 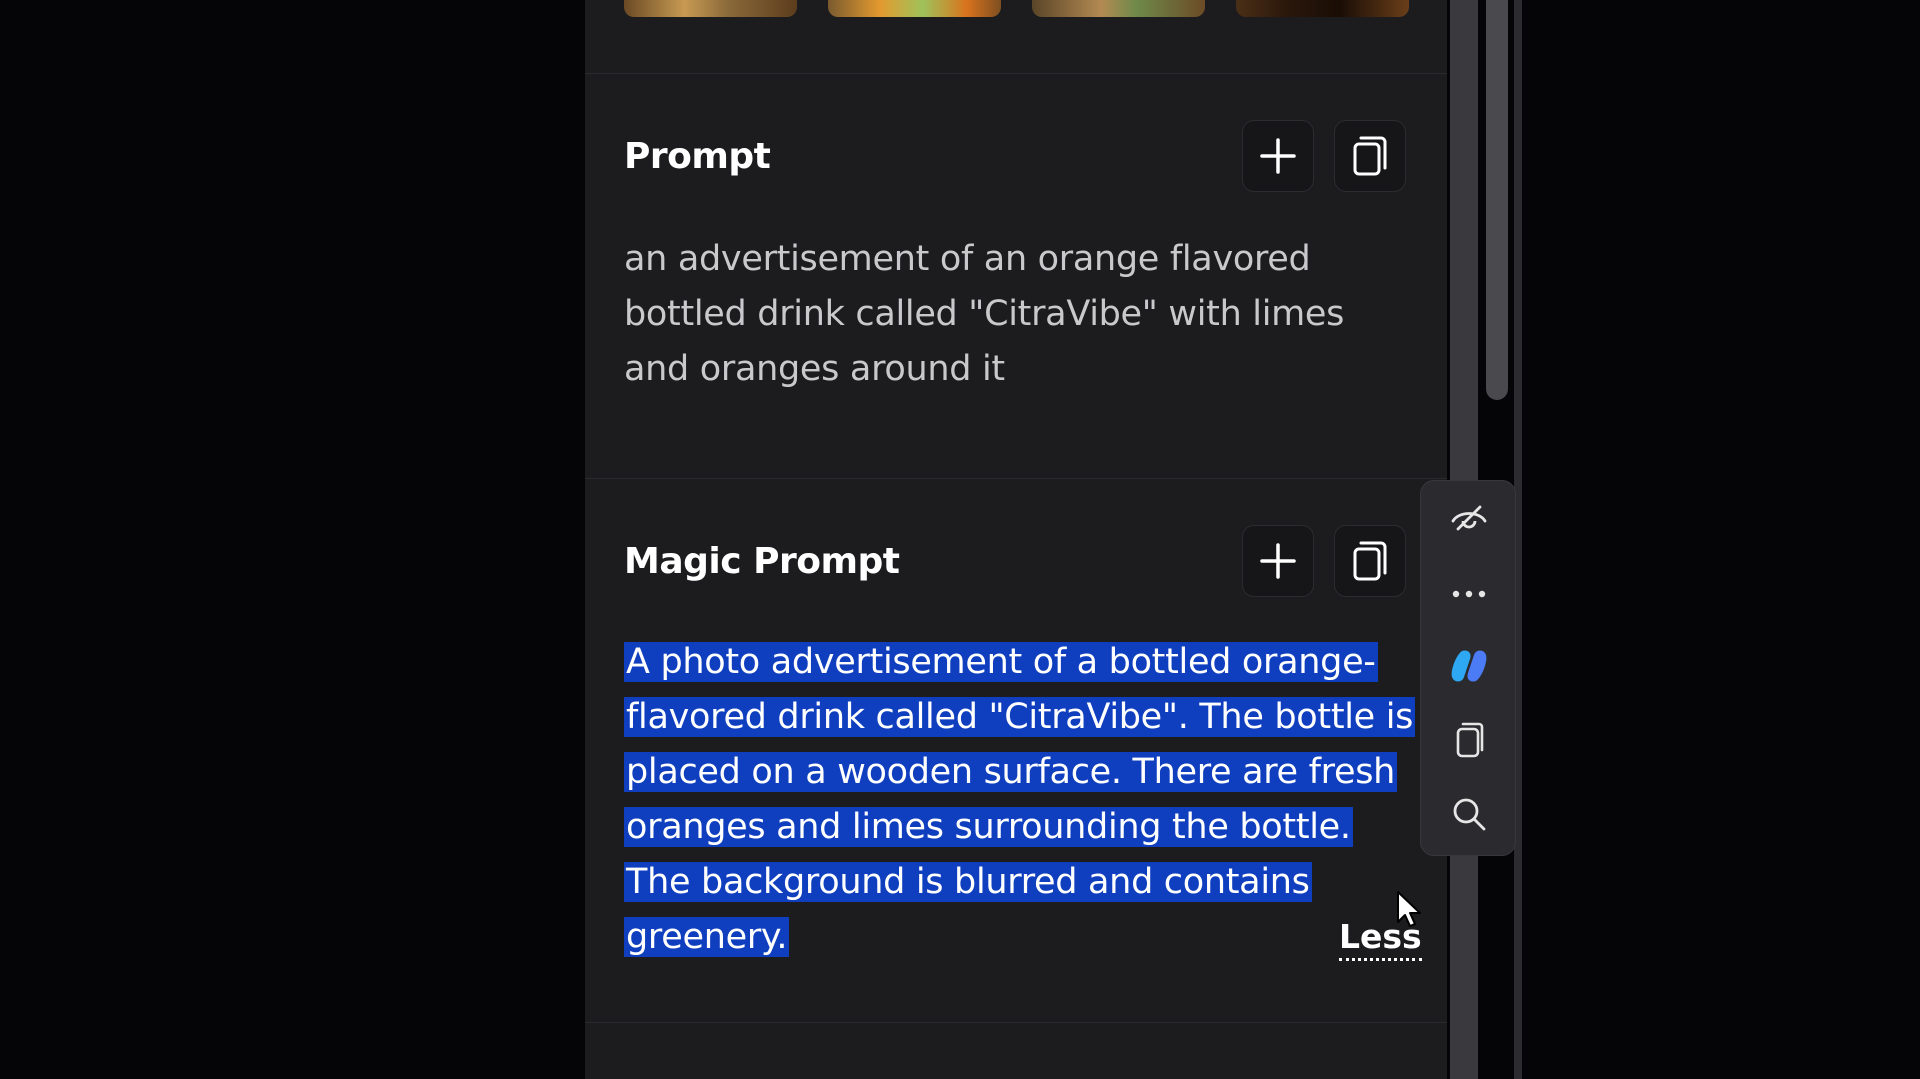 I want to click on prompt-add-button, so click(x=1278, y=156).